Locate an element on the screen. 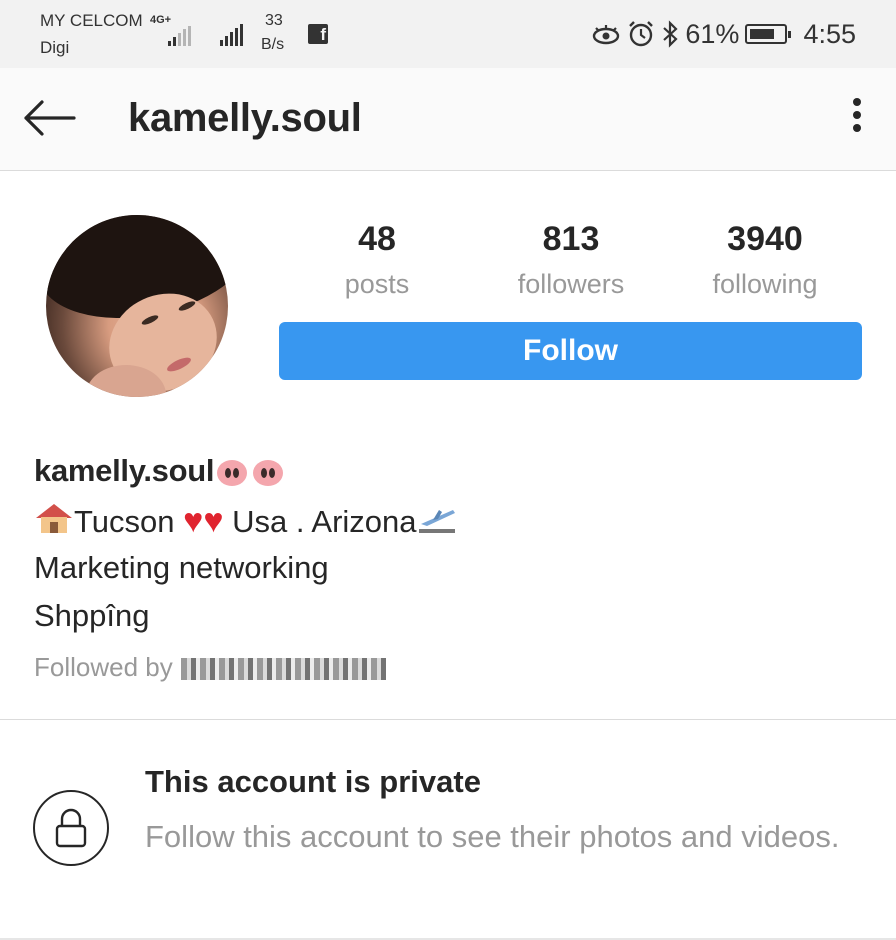 This screenshot has height=940, width=896. bio-location-line: Tucson ♥♥ Usa . Arizona is located at coordinates (245, 521).